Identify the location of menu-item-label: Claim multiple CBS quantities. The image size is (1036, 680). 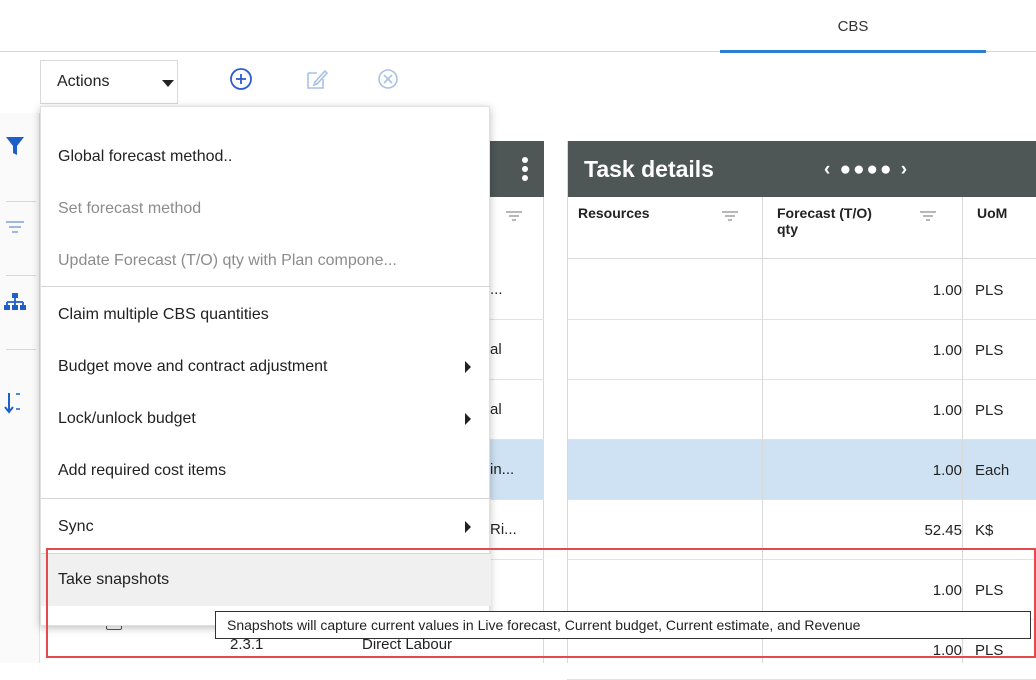
(163, 314).